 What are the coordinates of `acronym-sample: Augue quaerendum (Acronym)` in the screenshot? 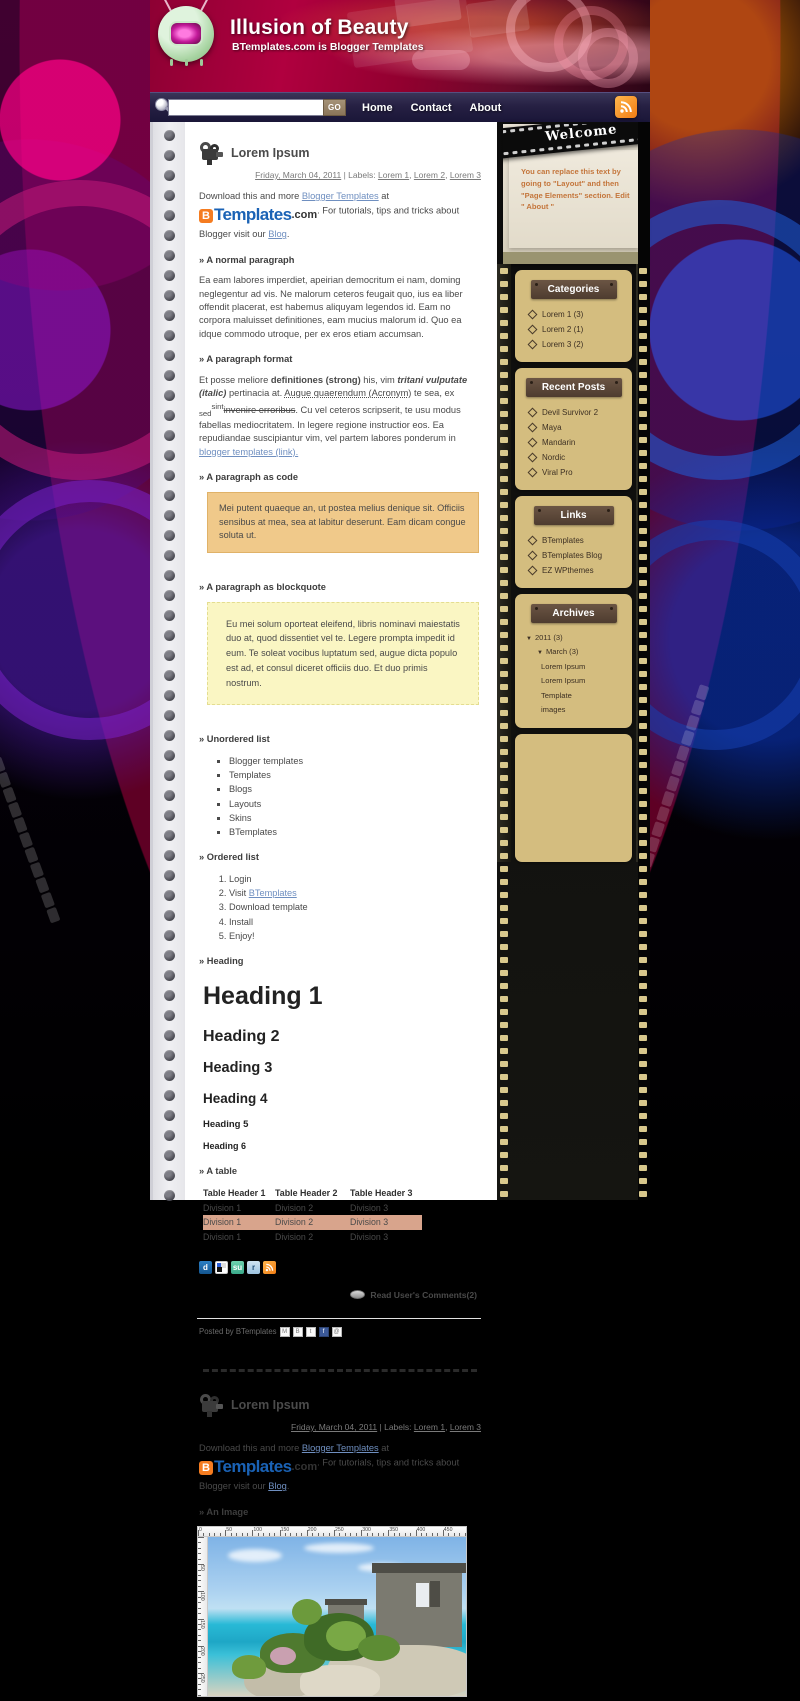 It's located at (348, 393).